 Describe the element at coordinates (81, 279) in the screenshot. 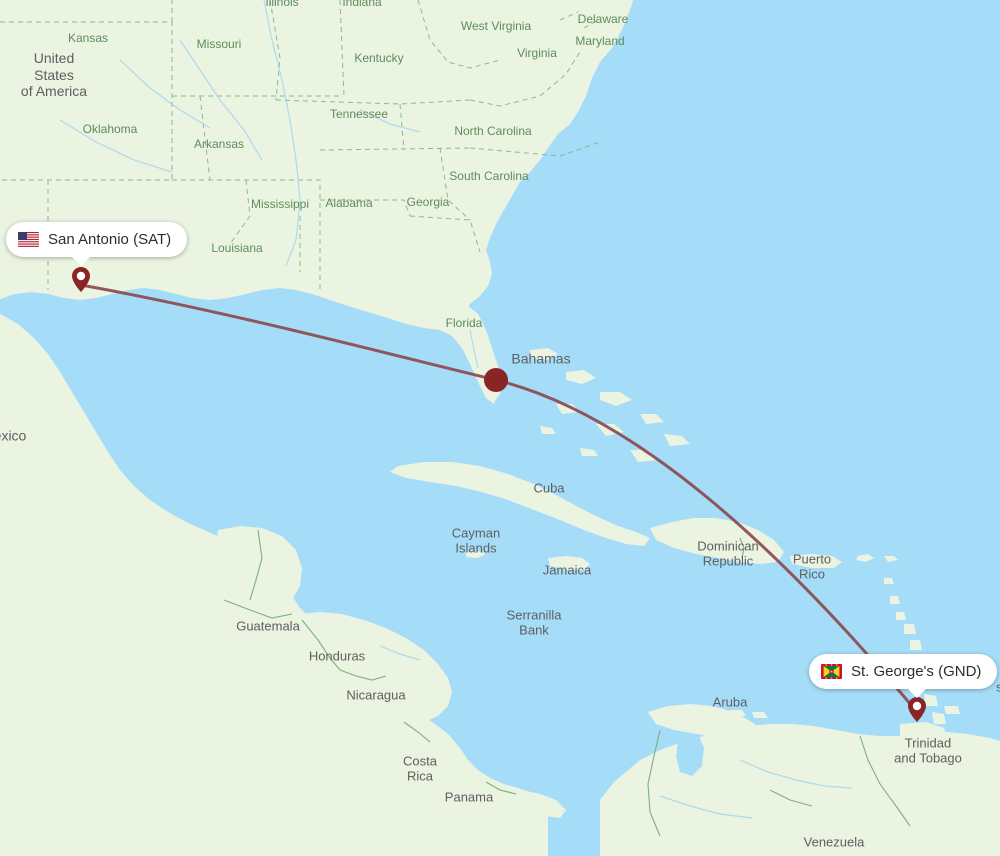

I see `origin-pin-marker` at that location.